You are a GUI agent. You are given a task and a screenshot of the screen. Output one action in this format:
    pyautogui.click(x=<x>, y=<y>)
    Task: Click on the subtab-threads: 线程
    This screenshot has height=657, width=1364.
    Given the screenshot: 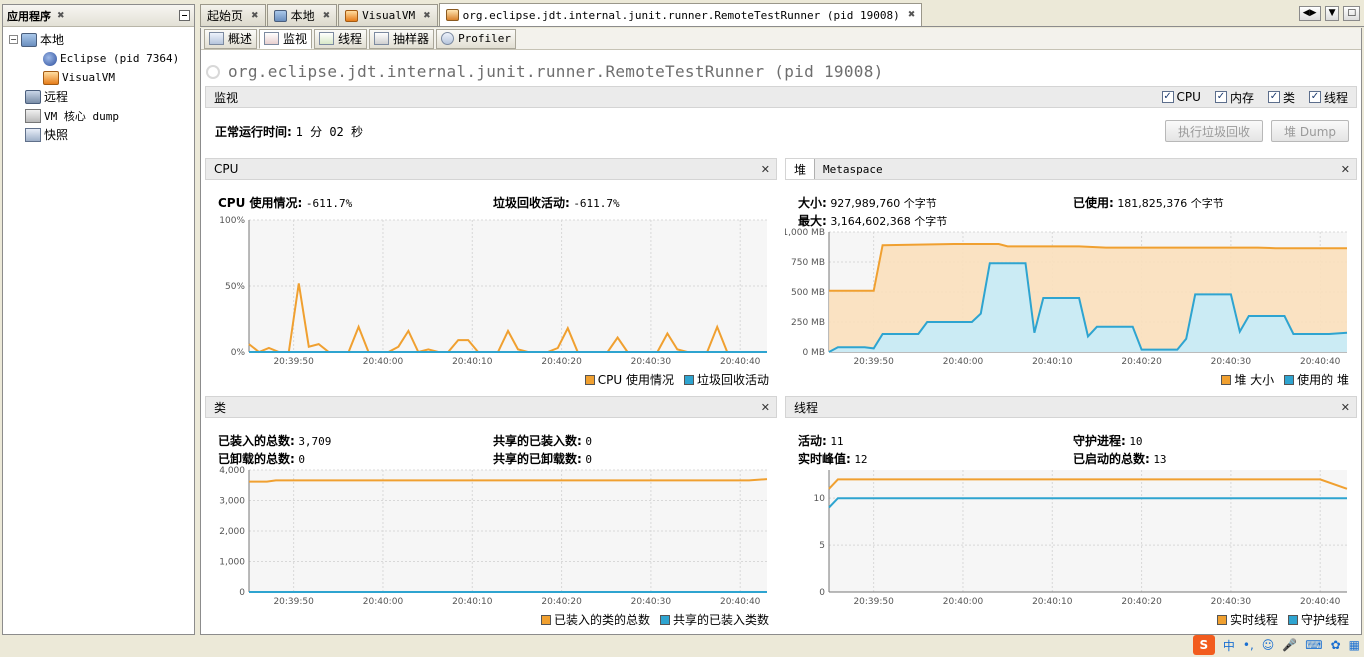 What is the action you would take?
    pyautogui.click(x=341, y=38)
    